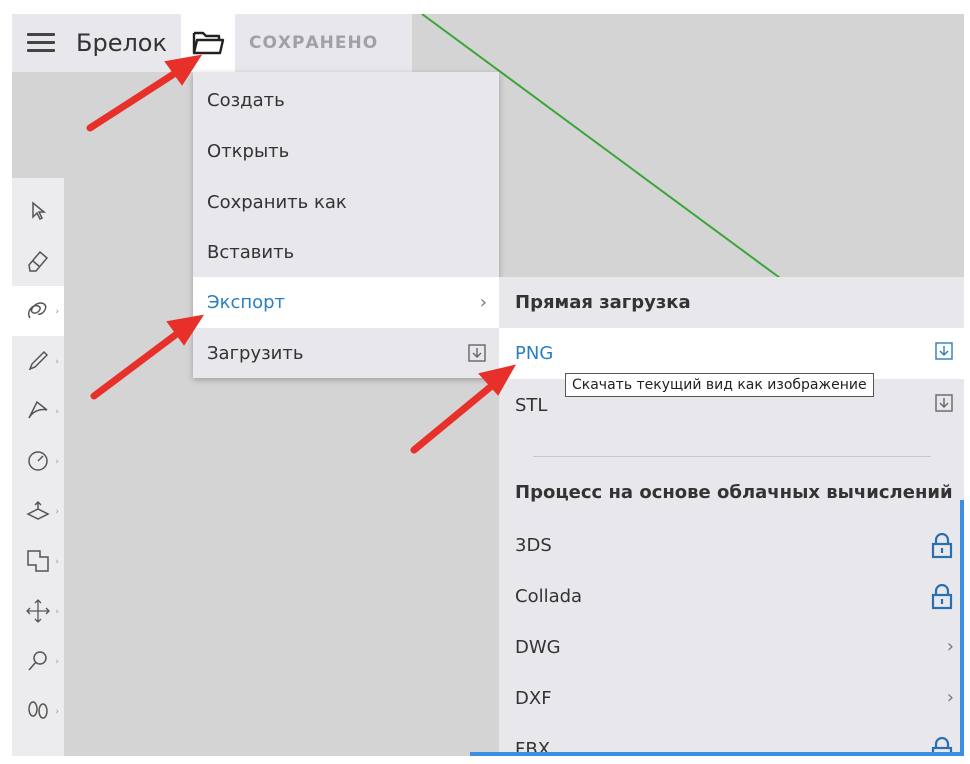 The width and height of the screenshot is (970, 764). I want to click on section-header-label: Прямая загрузка, so click(603, 302).